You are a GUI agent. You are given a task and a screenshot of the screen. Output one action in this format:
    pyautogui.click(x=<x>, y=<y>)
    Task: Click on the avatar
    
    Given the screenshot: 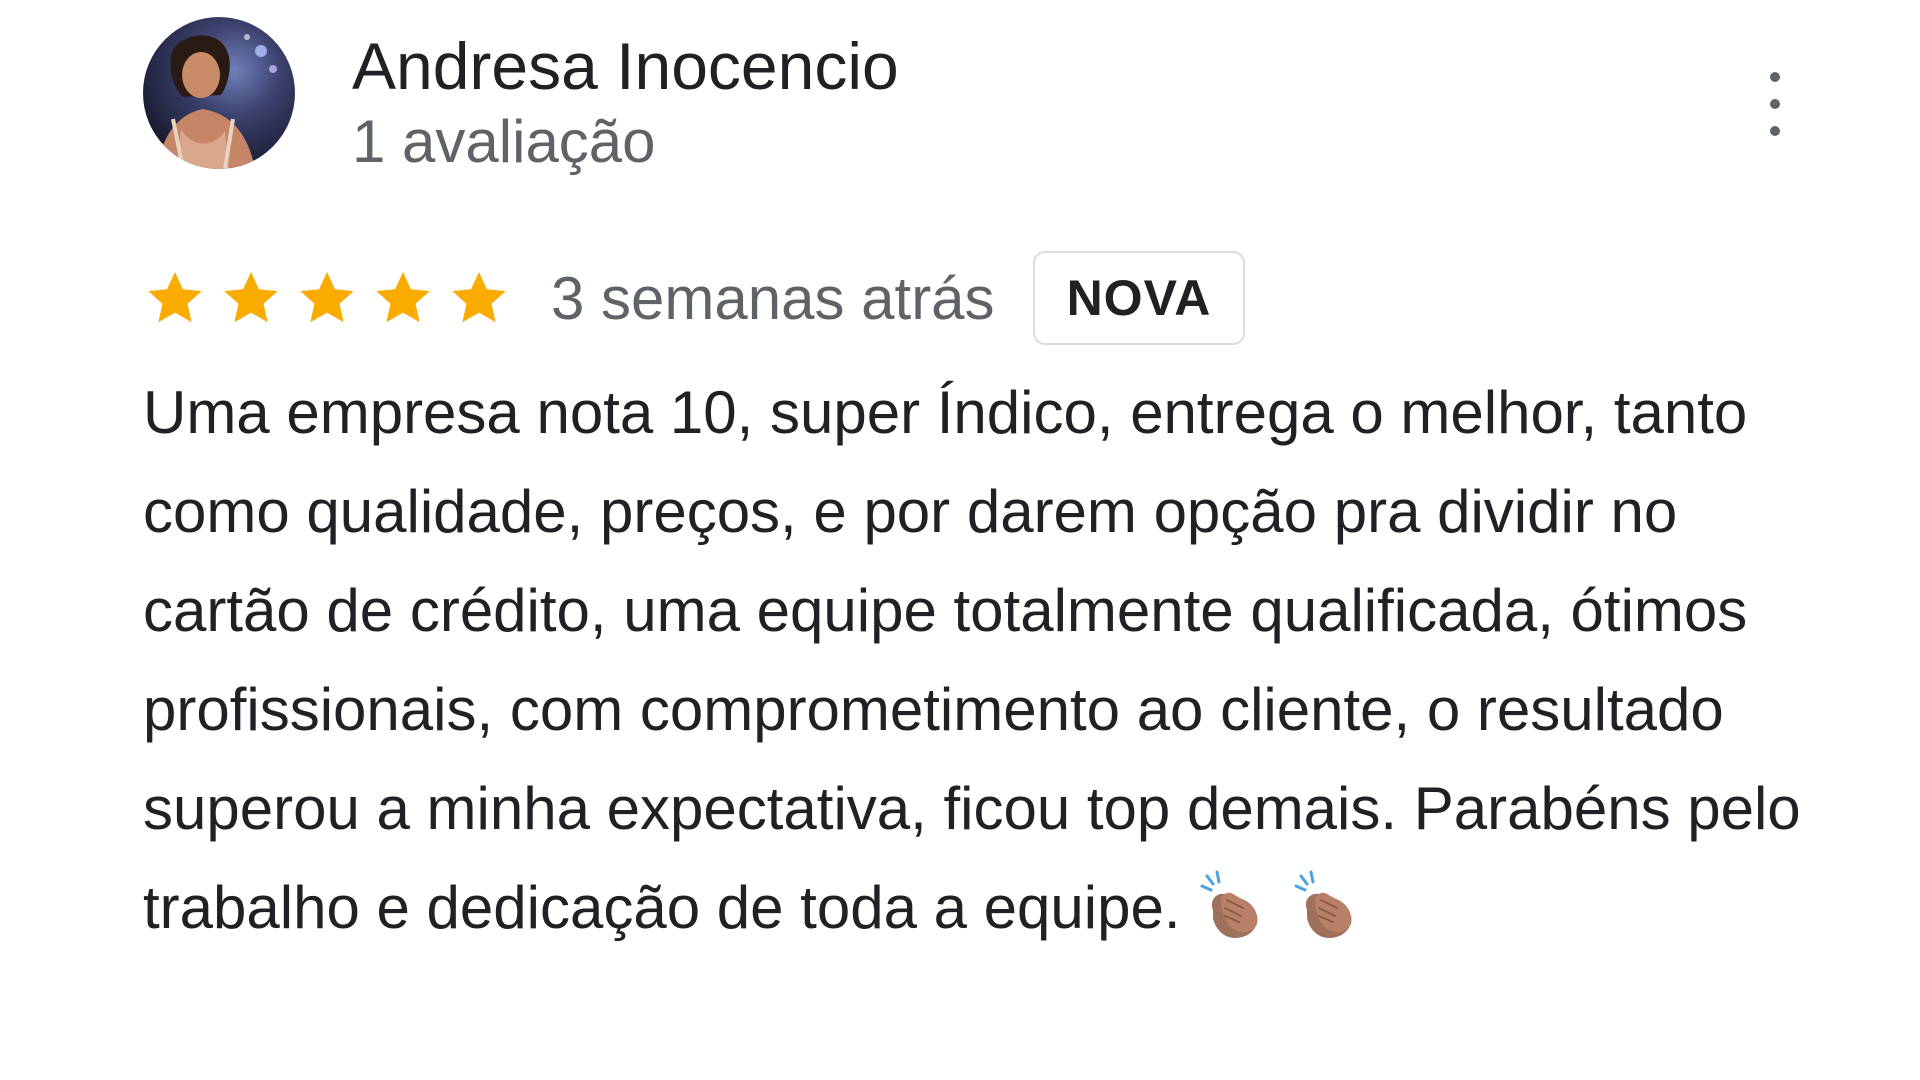 What is the action you would take?
    pyautogui.click(x=219, y=93)
    